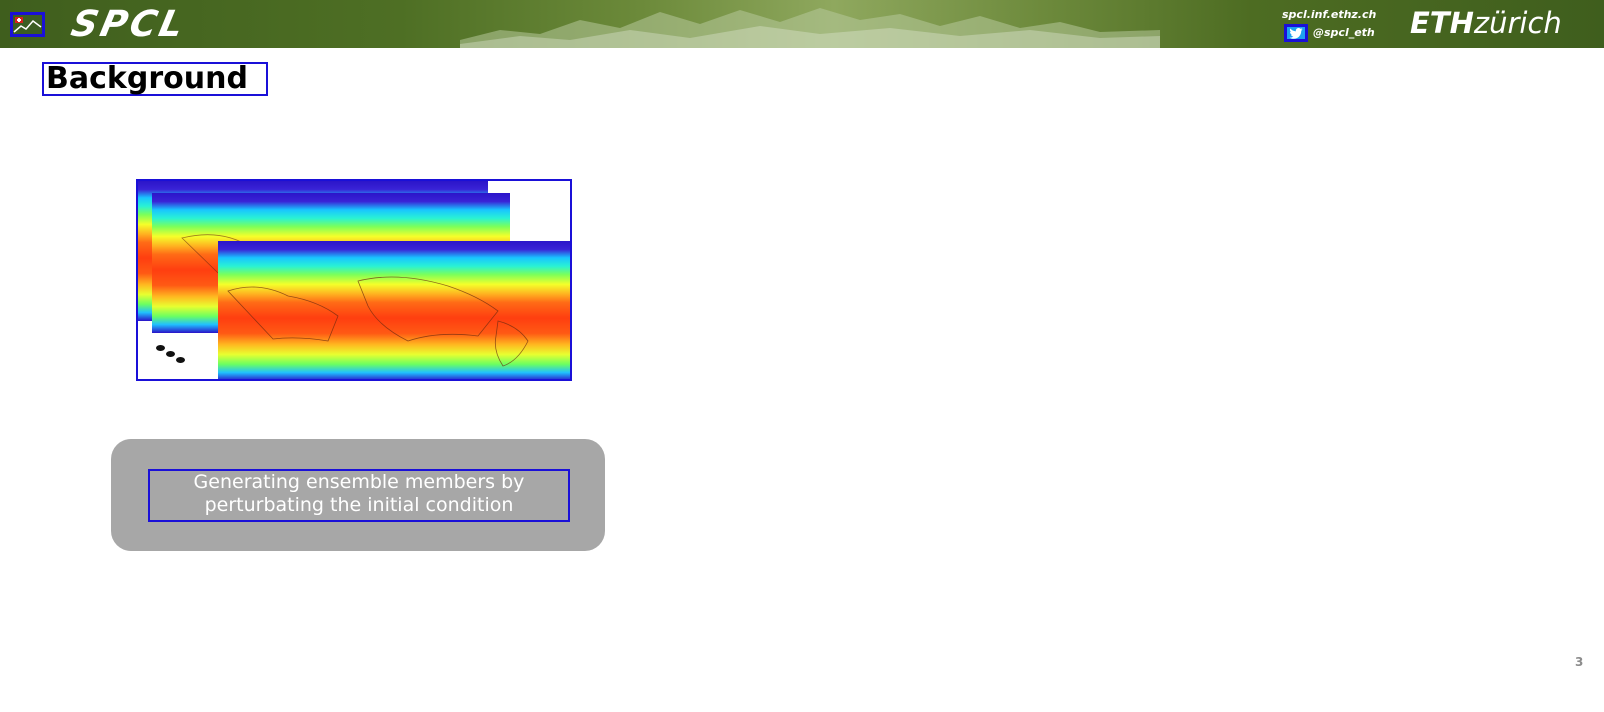  What do you see at coordinates (1329, 14) in the screenshot?
I see `site-url-link: spcl.inf.ethz.ch` at bounding box center [1329, 14].